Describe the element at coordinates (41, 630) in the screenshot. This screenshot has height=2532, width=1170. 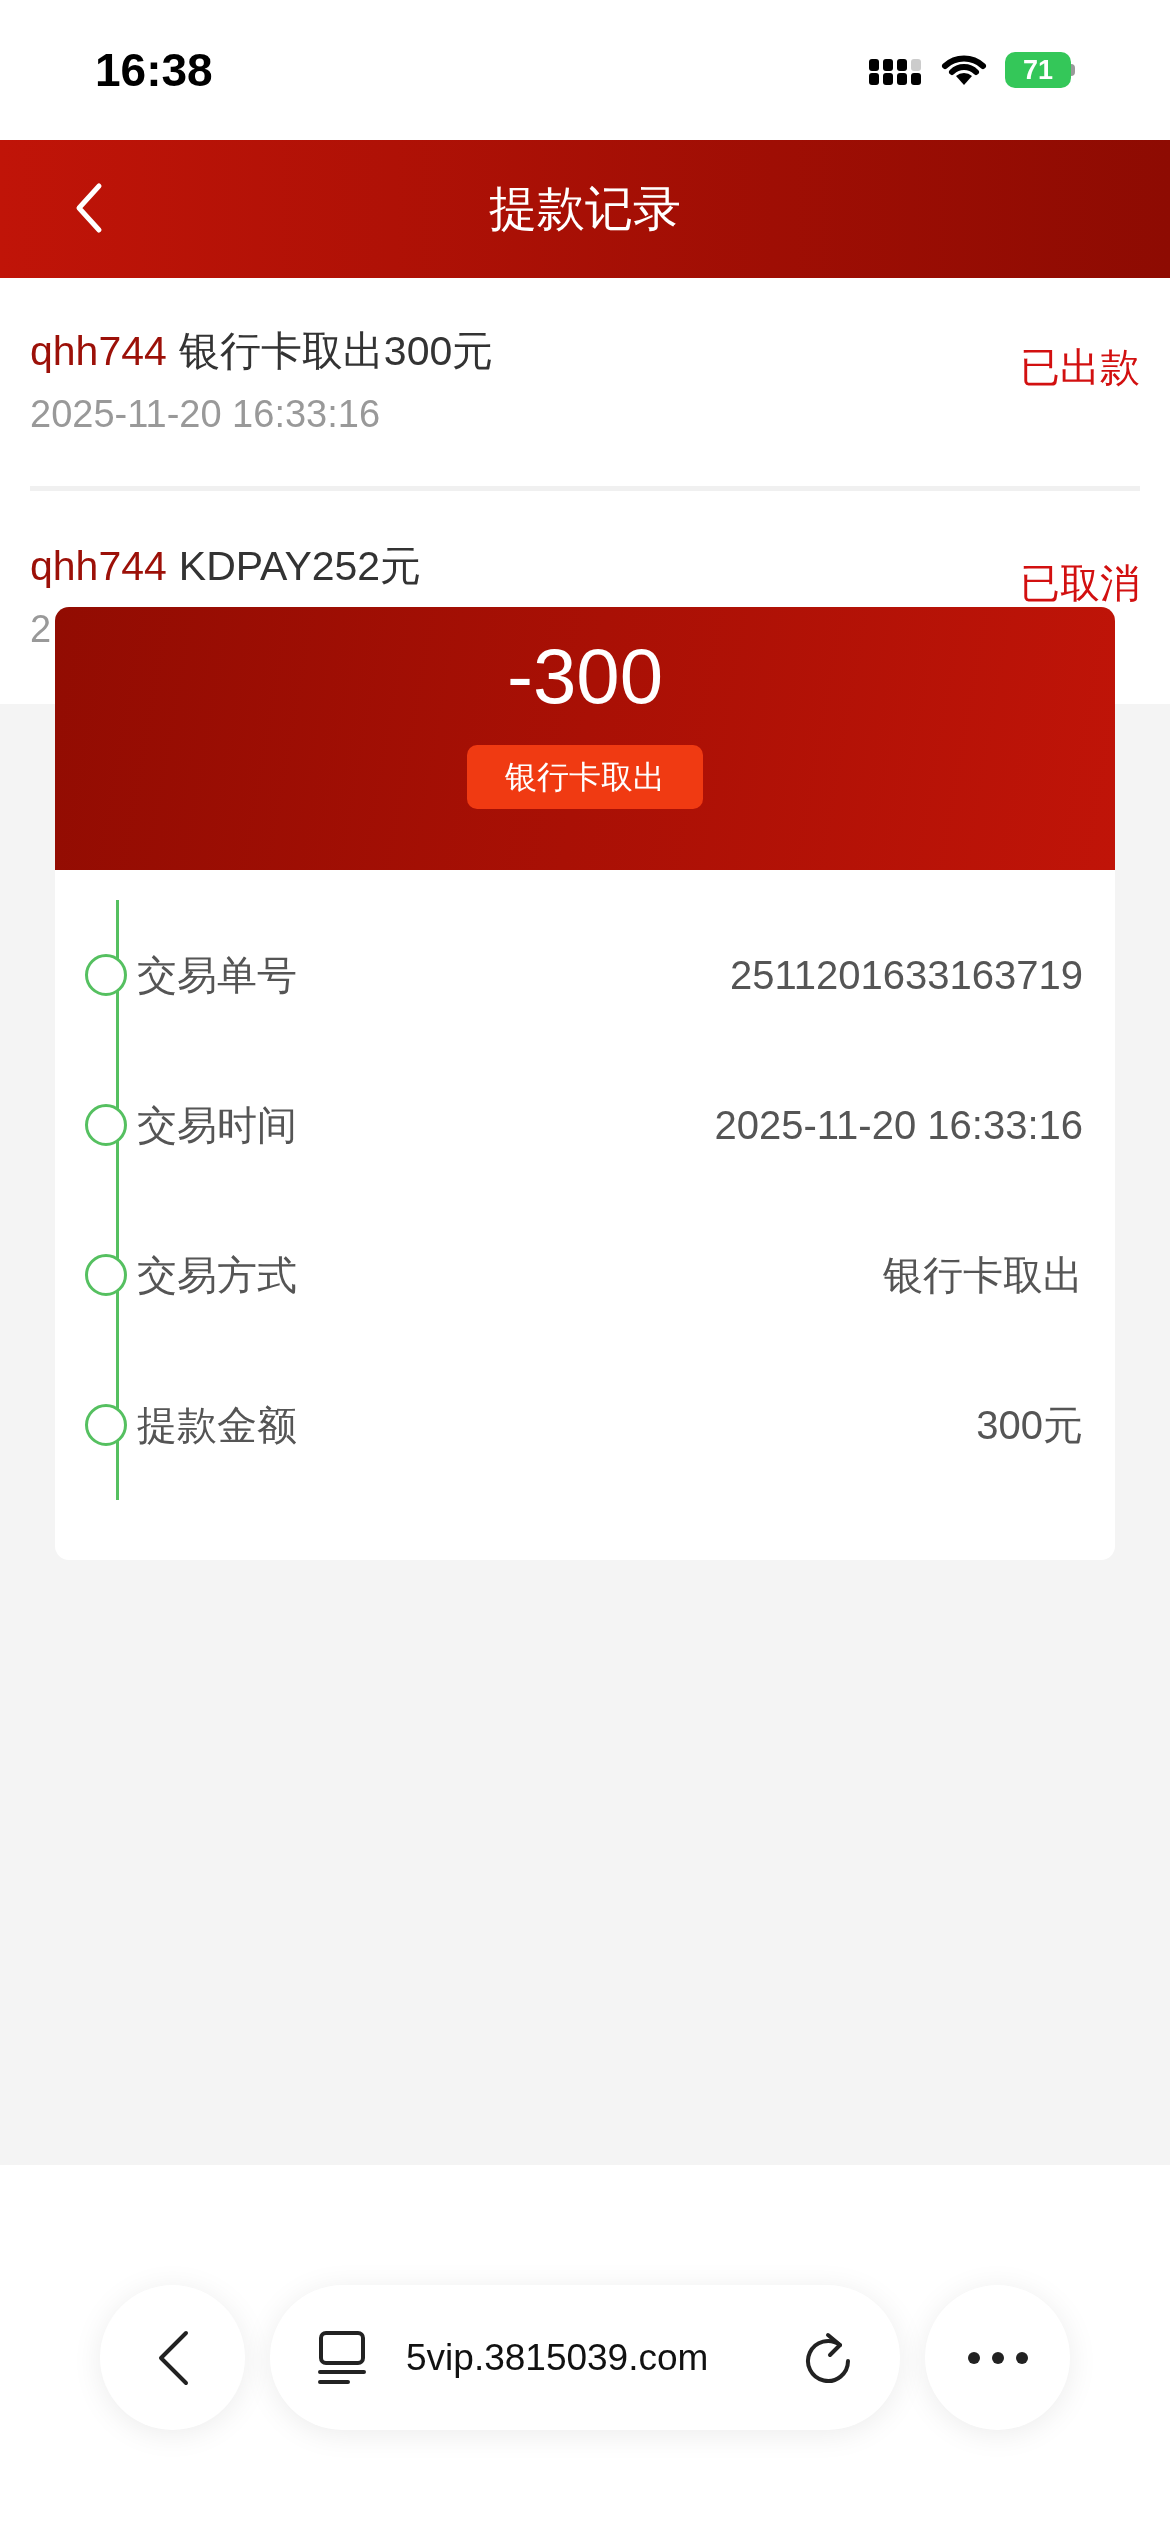
I see `record-time: 2` at that location.